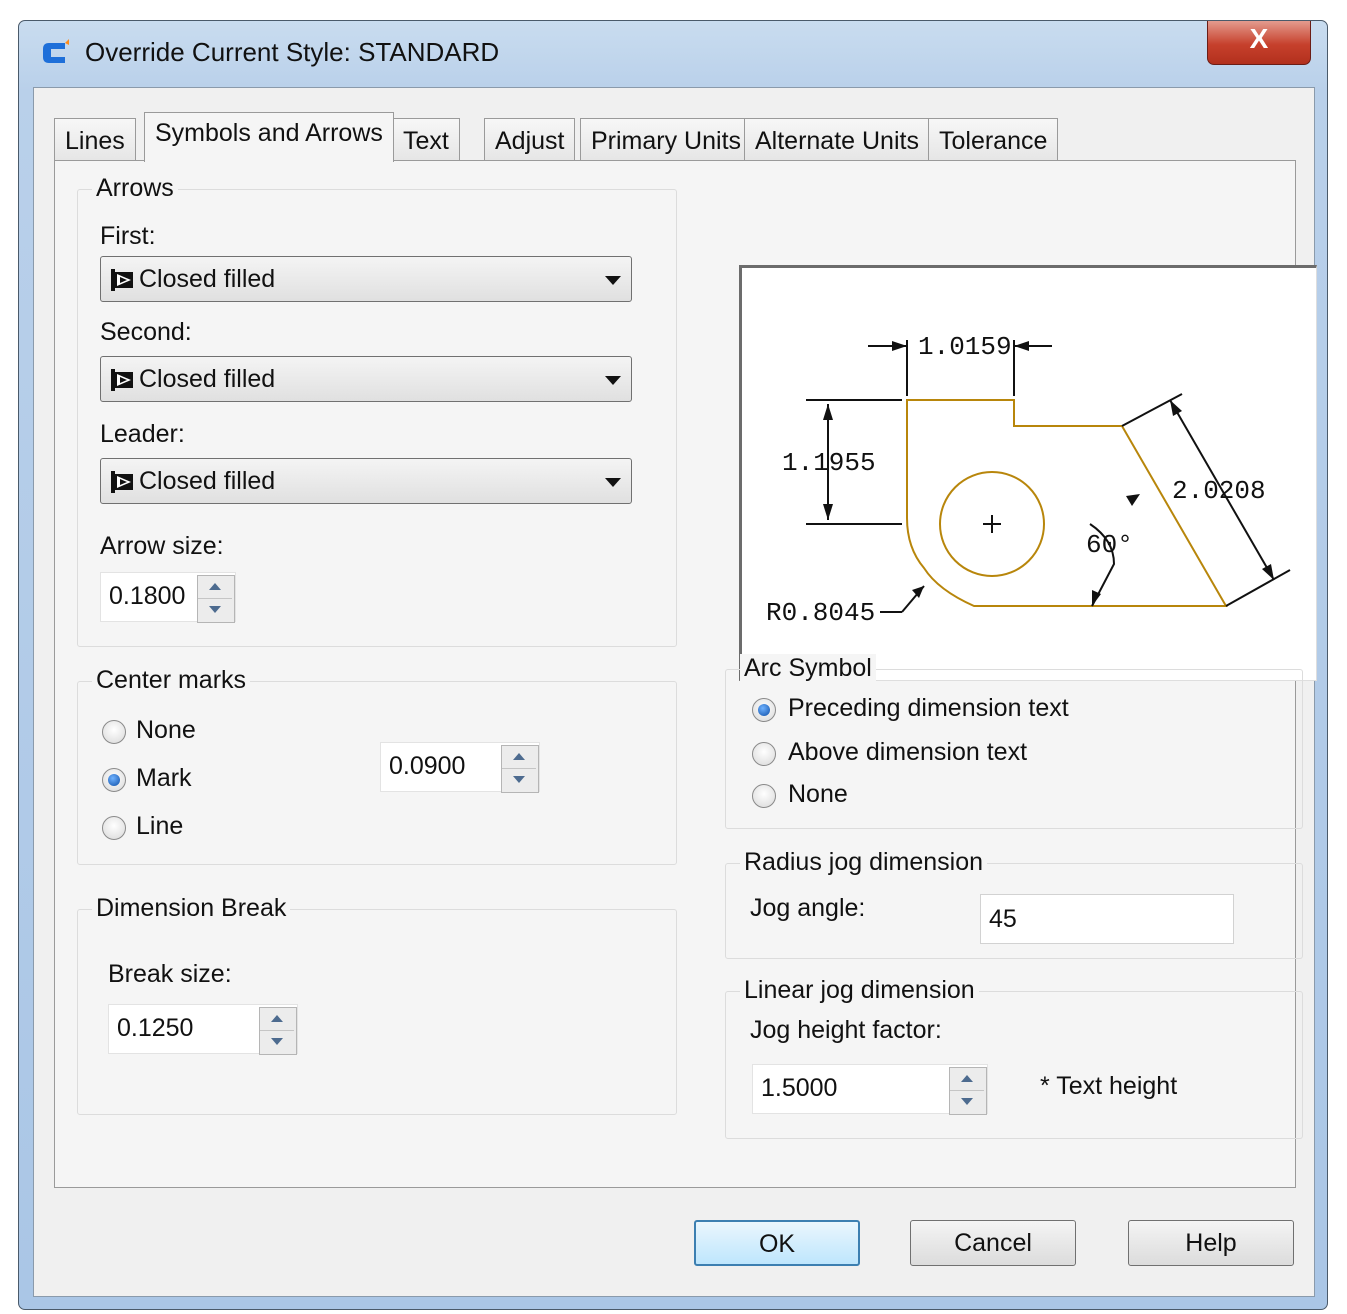 The width and height of the screenshot is (1347, 1314). What do you see at coordinates (1109, 1086) in the screenshot?
I see `text-height-note: * Text height` at bounding box center [1109, 1086].